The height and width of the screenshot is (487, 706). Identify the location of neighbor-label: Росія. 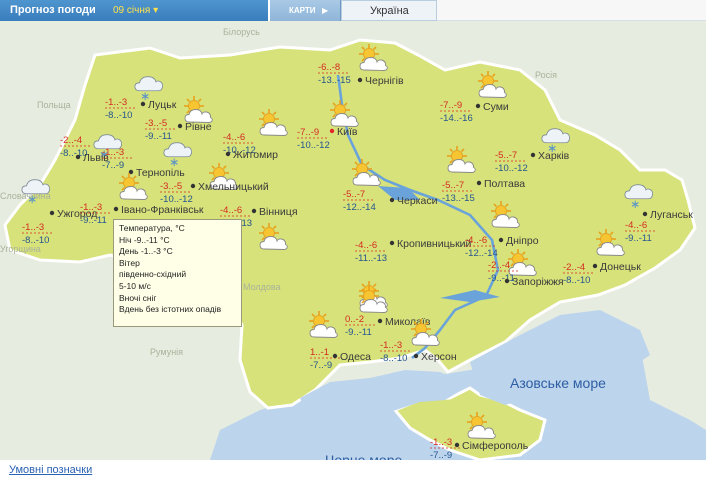
(546, 75).